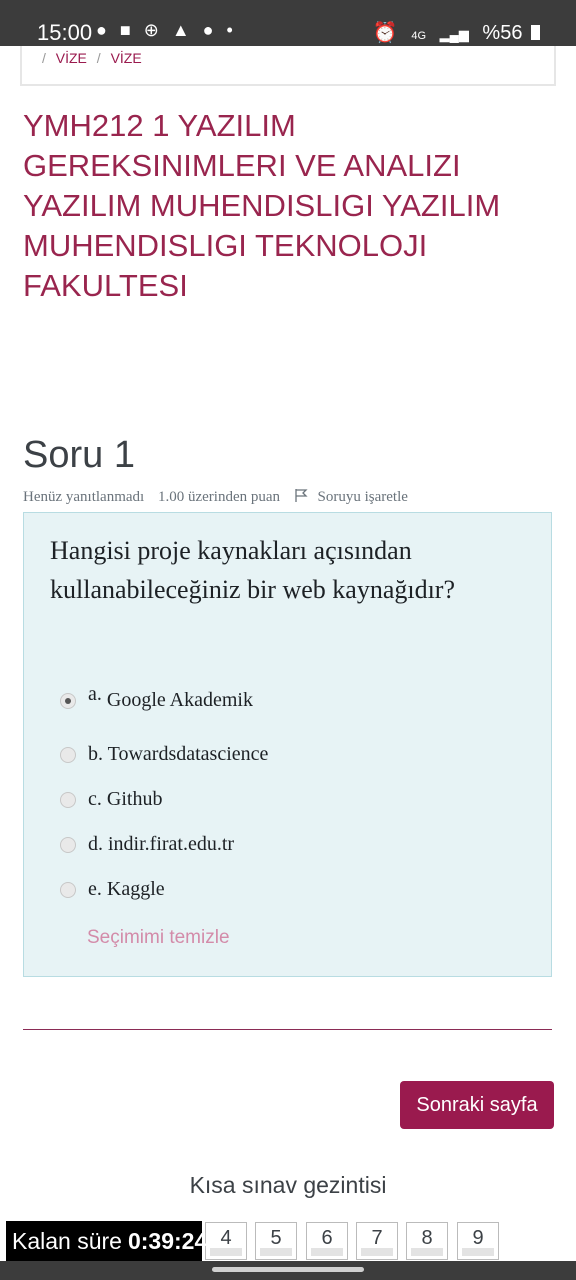 This screenshot has height=1280, width=576. Describe the element at coordinates (158, 938) in the screenshot. I see `clear-selection-link: Seçimimi temizle` at that location.